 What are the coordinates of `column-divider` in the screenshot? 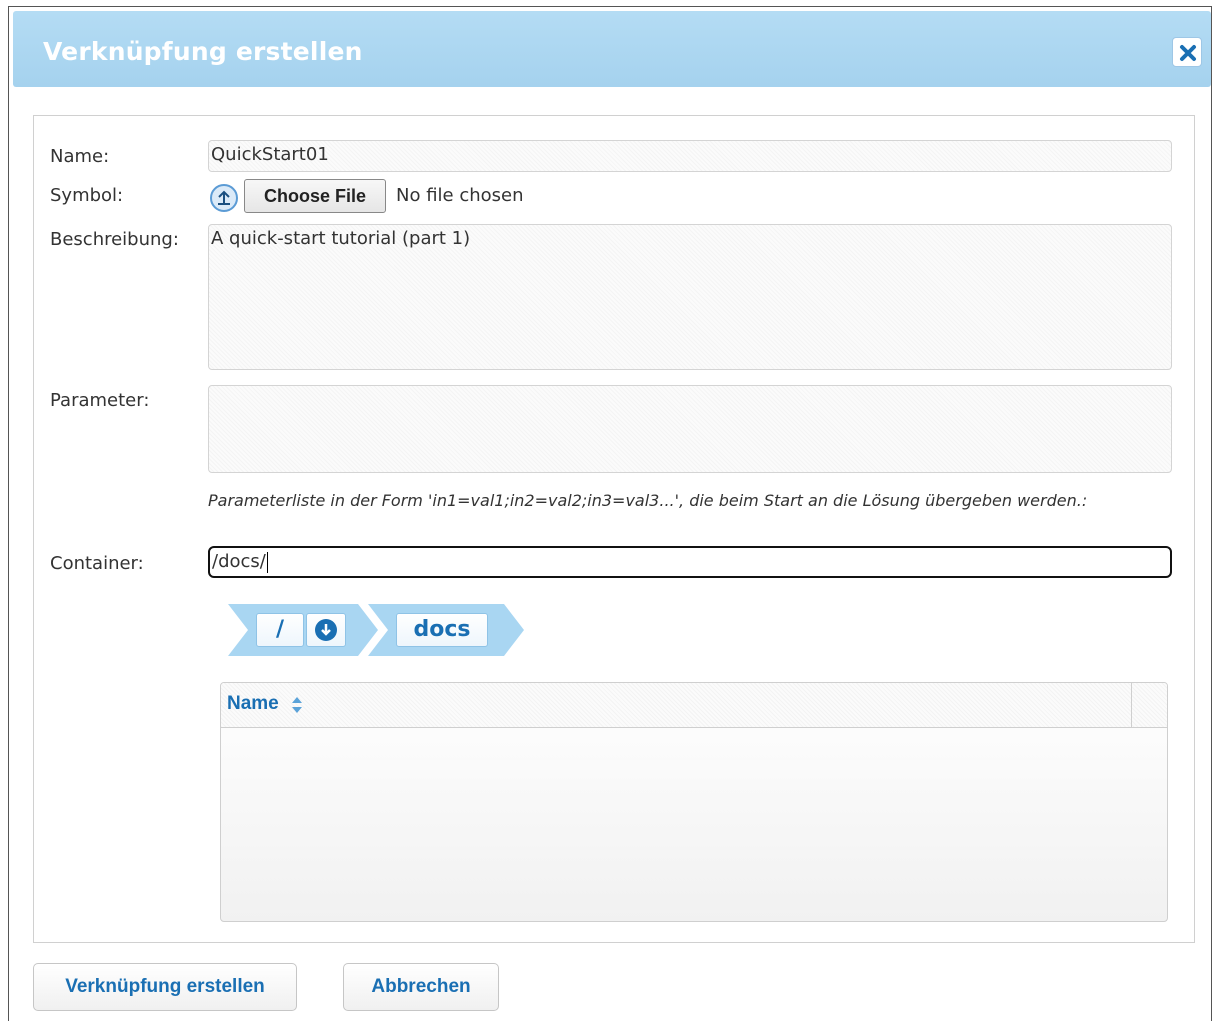 It's located at (1131, 705).